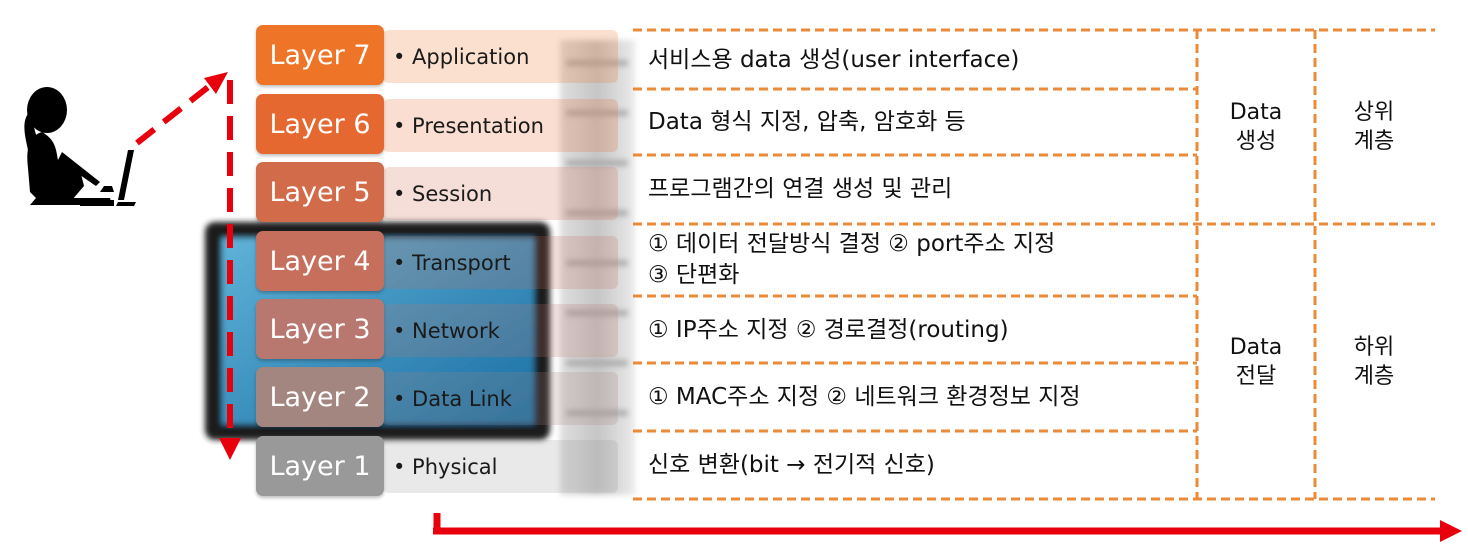 The image size is (1468, 547). What do you see at coordinates (500, 262) in the screenshot?
I see `layer-4-protocol: • Transport` at bounding box center [500, 262].